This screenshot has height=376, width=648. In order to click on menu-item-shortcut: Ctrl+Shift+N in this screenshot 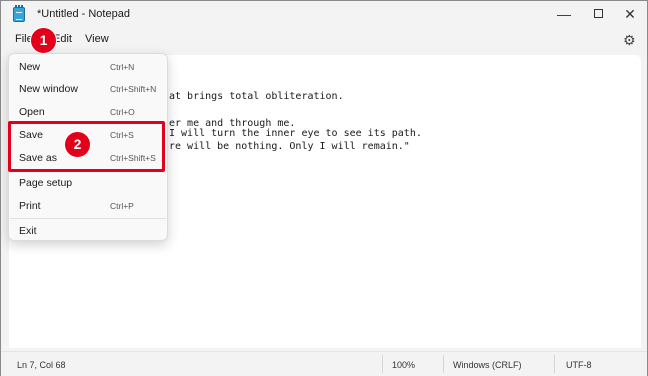, I will do `click(133, 89)`.